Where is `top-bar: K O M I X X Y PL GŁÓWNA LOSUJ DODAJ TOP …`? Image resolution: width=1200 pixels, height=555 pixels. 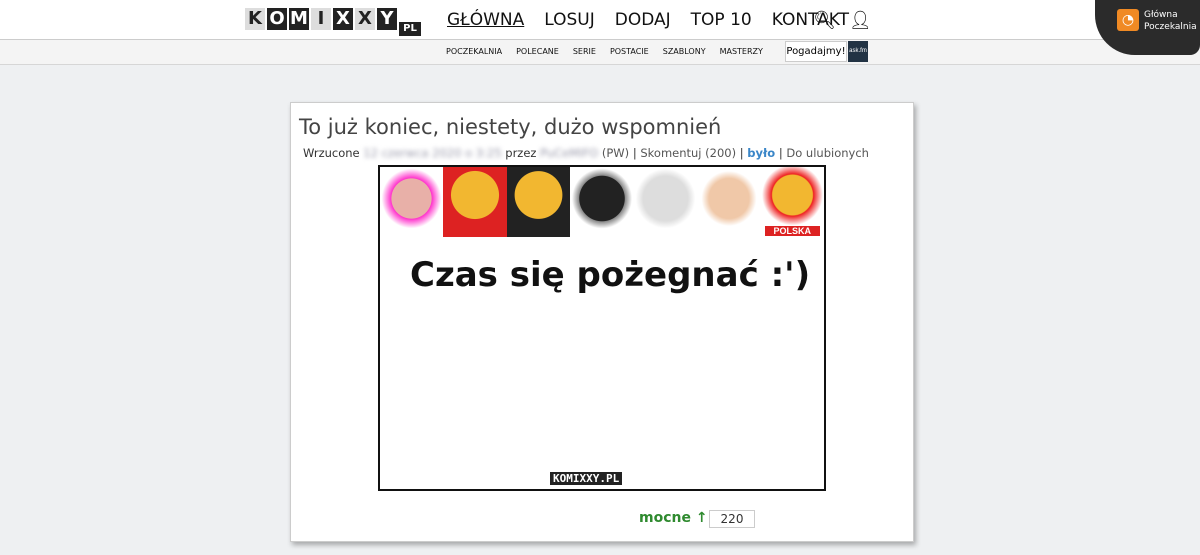
top-bar: K O M I X X Y PL GŁÓWNA LOSUJ DODAJ TOP … is located at coordinates (600, 20).